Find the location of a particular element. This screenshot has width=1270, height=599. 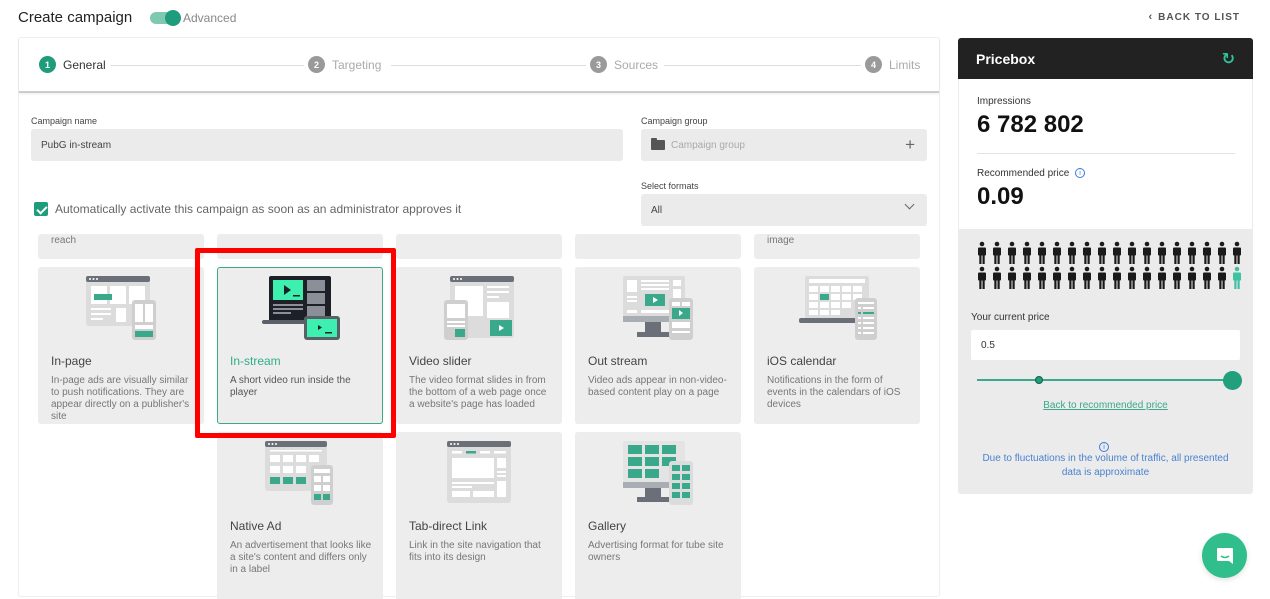

people-row is located at coordinates (1109, 253).